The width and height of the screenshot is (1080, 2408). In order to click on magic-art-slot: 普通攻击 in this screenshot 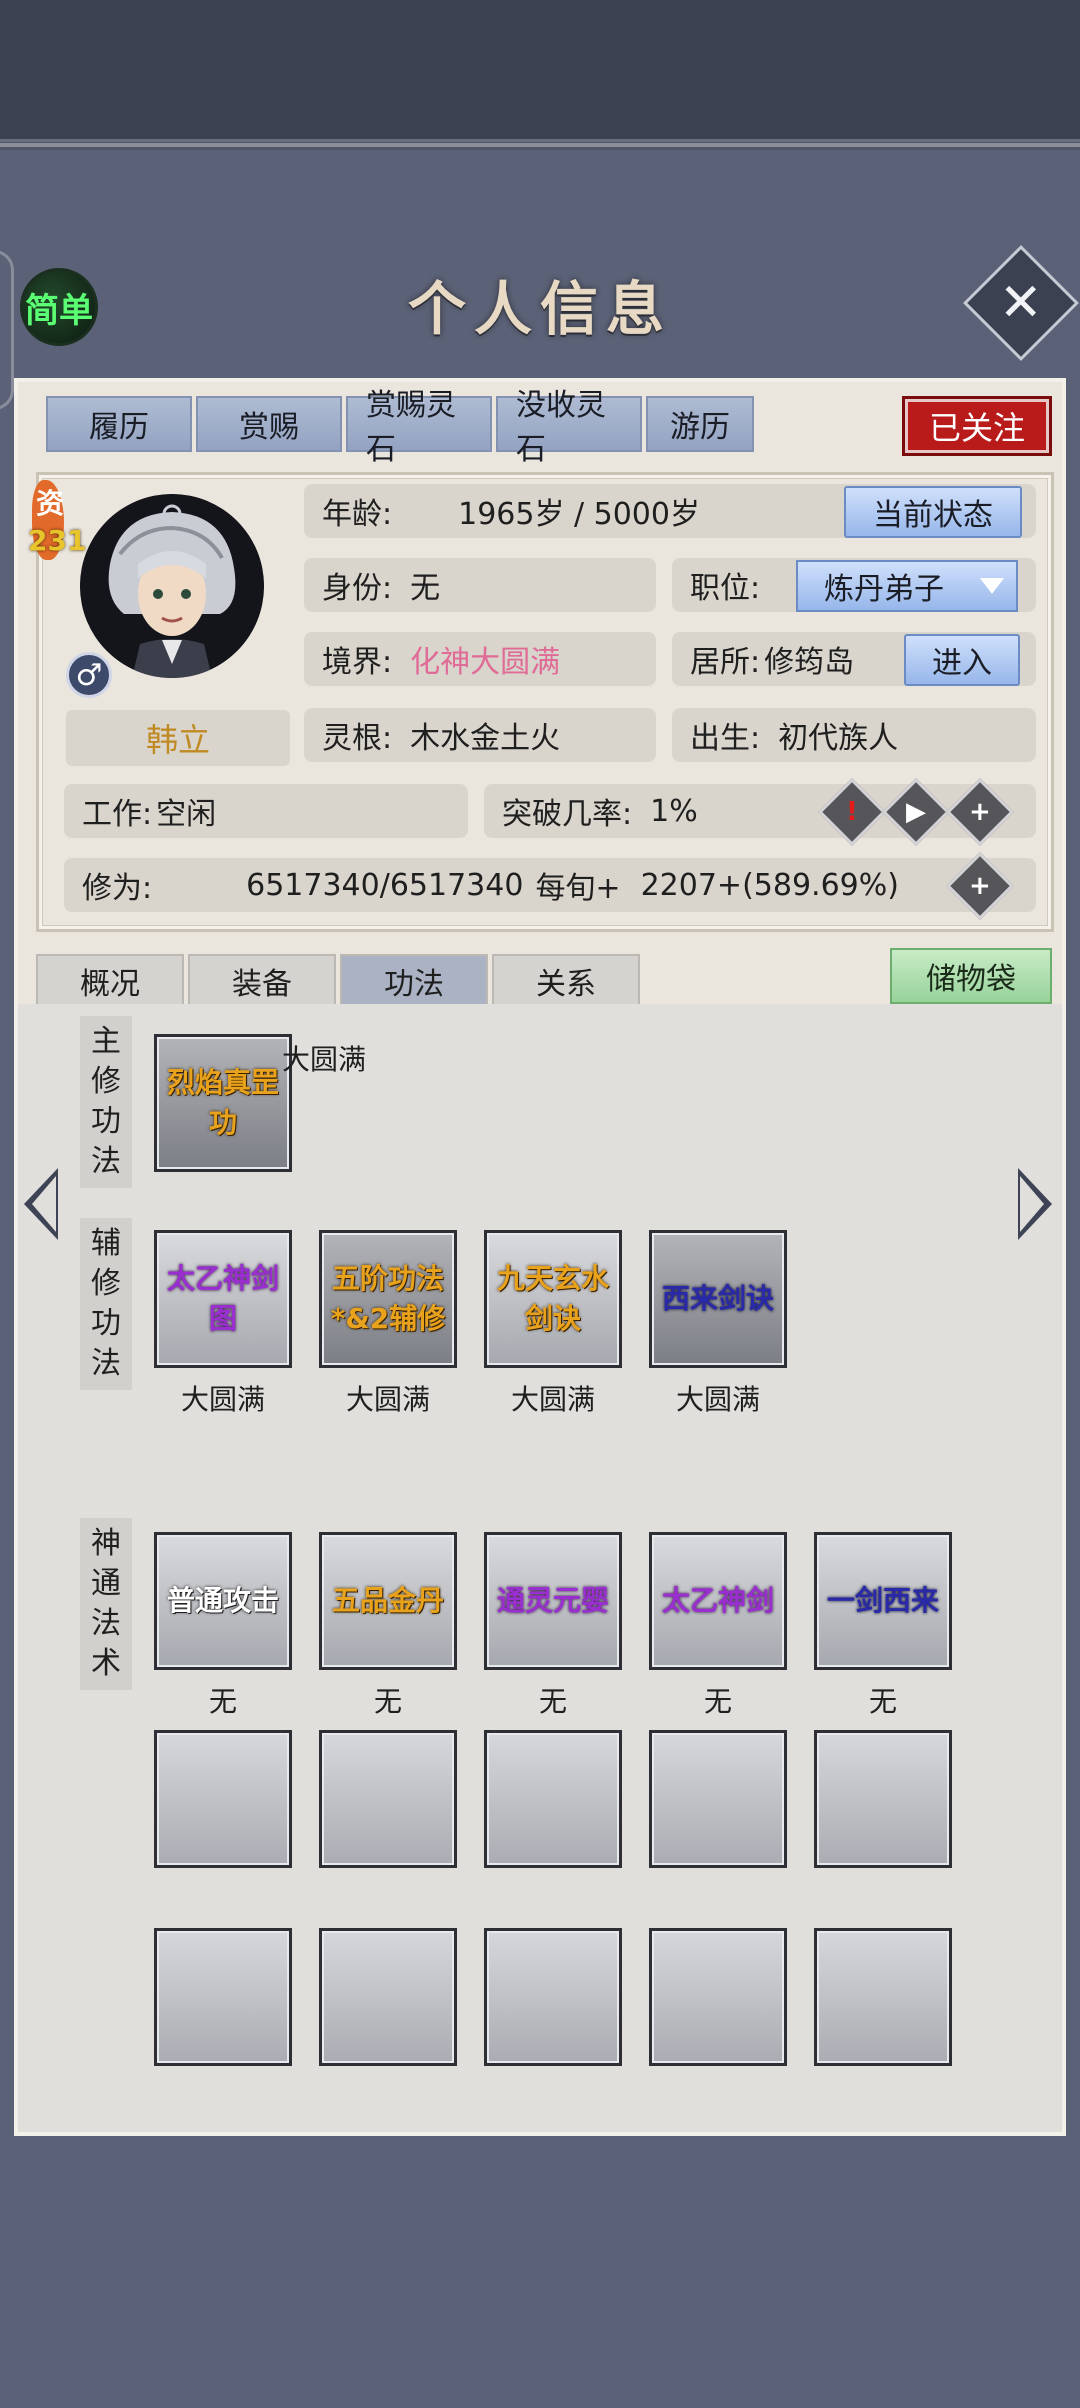, I will do `click(223, 1601)`.